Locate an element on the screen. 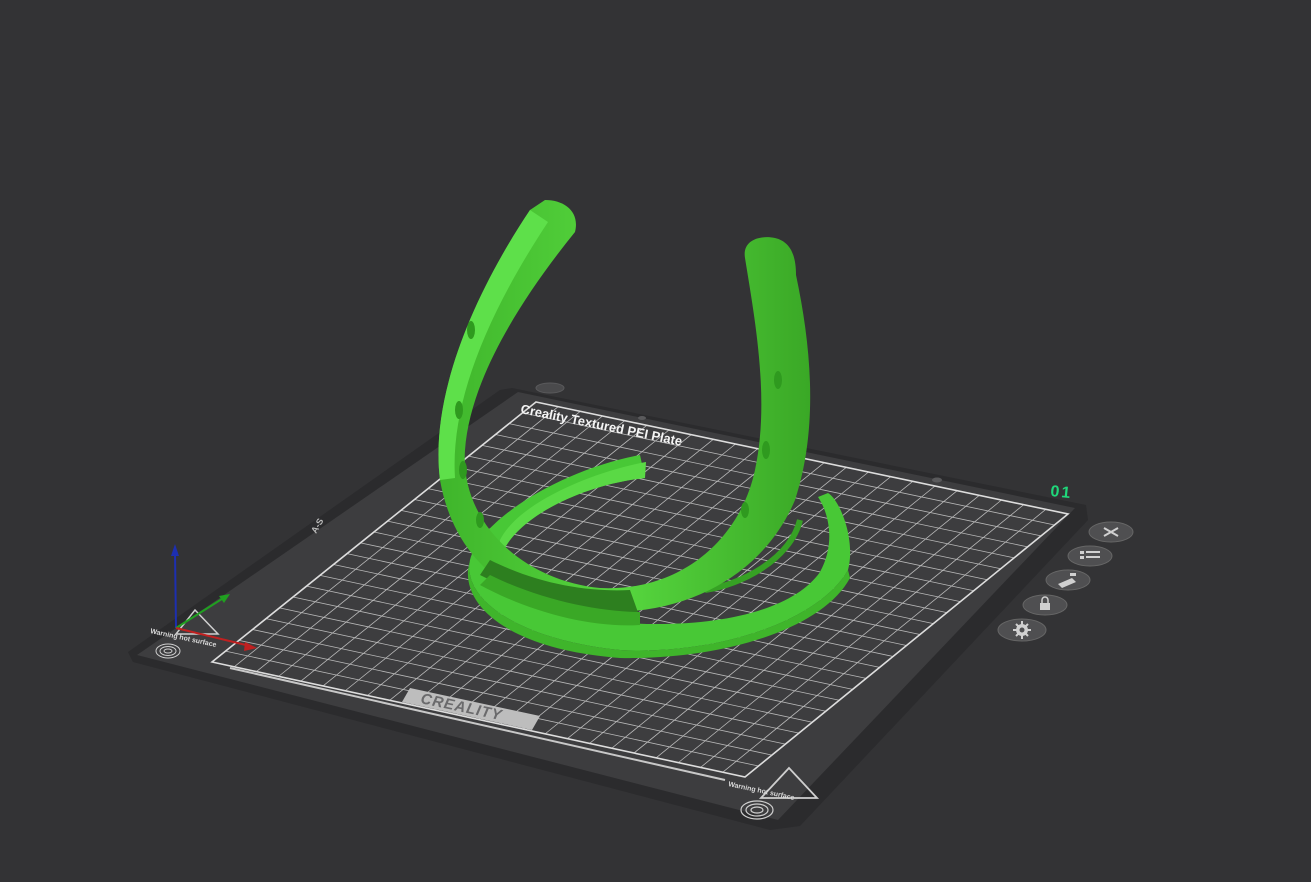  z-axis-arrow is located at coordinates (175, 550).